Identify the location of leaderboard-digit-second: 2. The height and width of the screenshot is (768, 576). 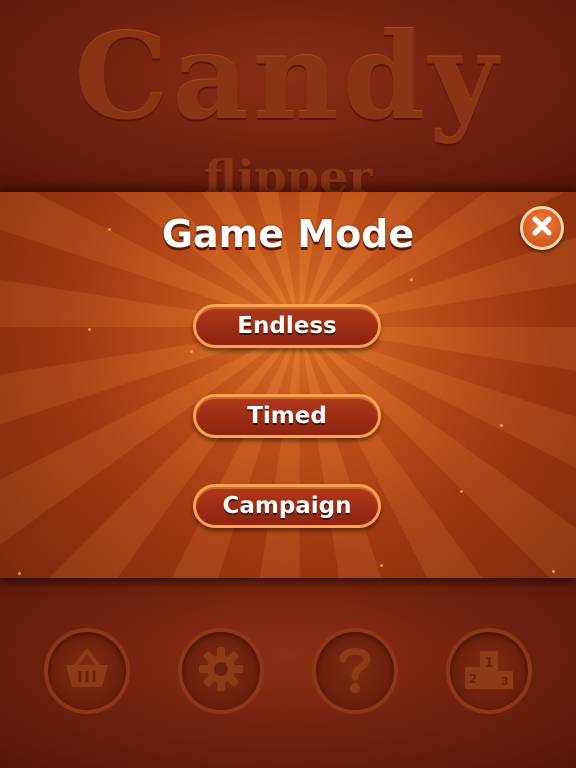
(473, 679).